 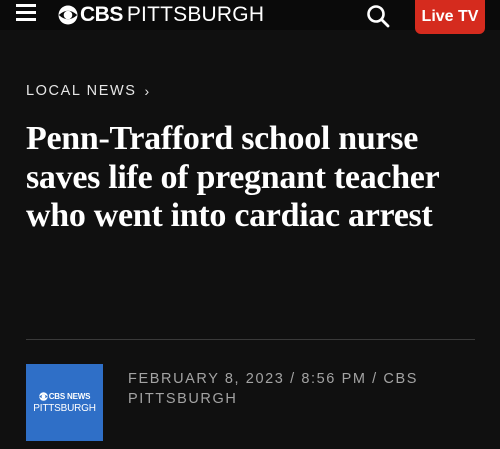 I want to click on search-icon, so click(x=378, y=16).